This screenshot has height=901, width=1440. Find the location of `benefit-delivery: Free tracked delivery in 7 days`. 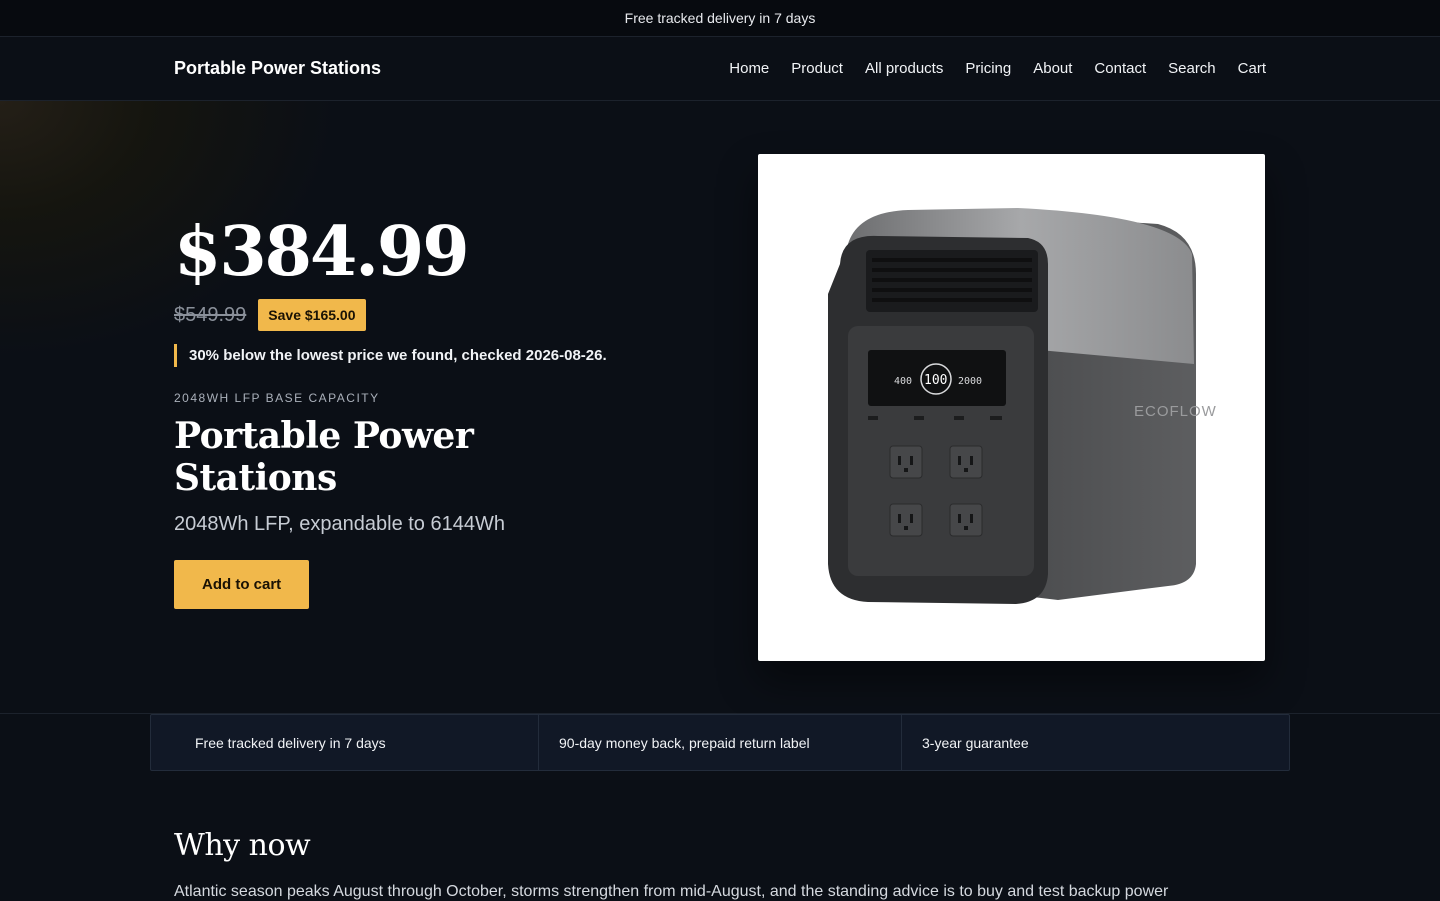

benefit-delivery: Free tracked delivery in 7 days is located at coordinates (345, 742).